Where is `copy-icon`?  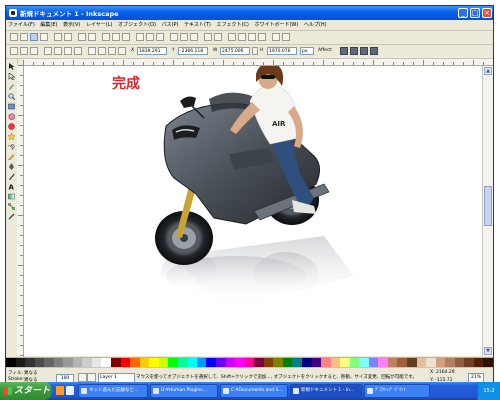 copy-icon is located at coordinates (106, 37).